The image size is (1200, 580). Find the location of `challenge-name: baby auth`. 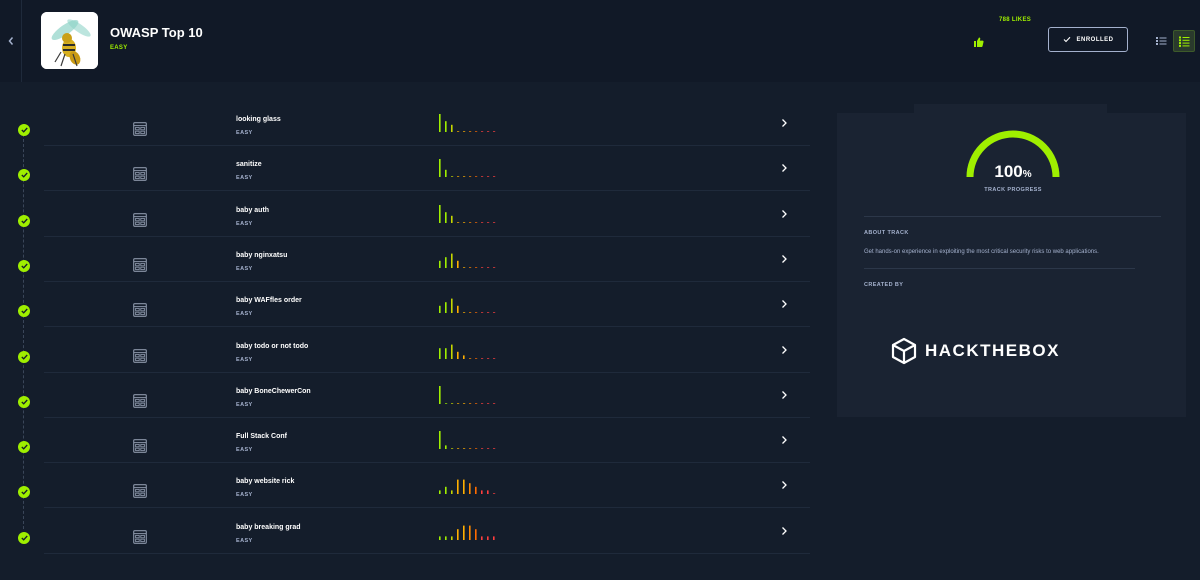

challenge-name: baby auth is located at coordinates (253, 210).